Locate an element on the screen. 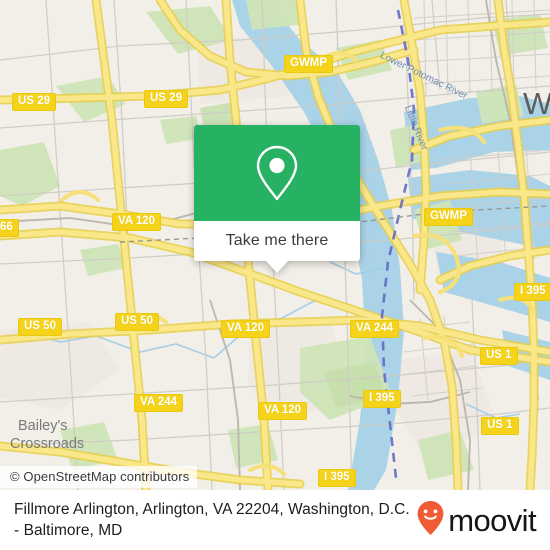  popup-action: Take me there is located at coordinates (277, 247).